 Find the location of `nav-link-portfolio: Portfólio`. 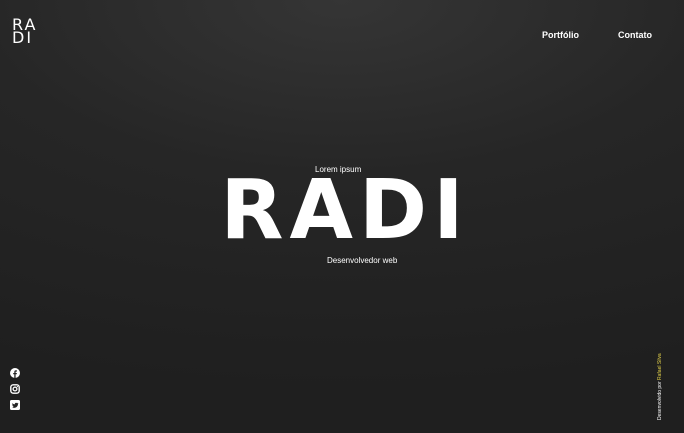

nav-link-portfolio: Portfólio is located at coordinates (560, 35).